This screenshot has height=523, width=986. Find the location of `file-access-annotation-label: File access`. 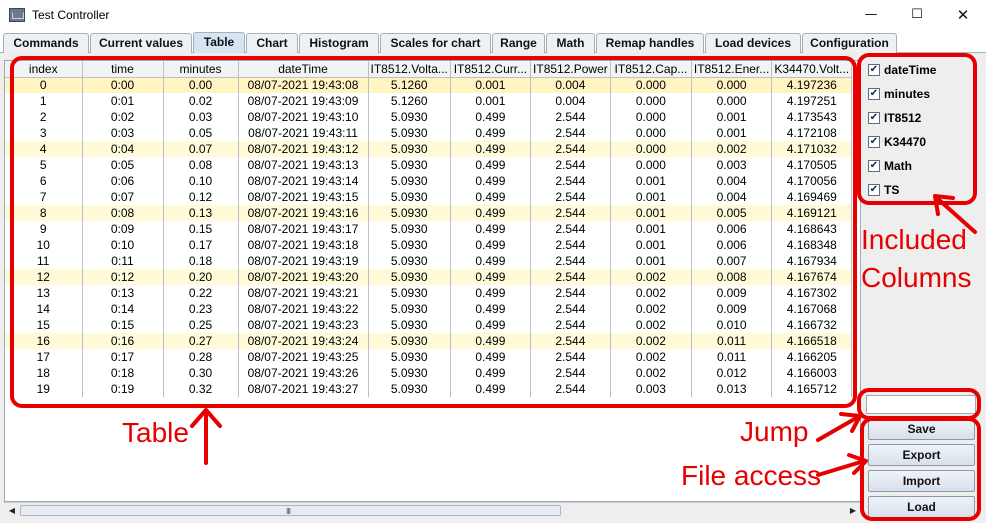

file-access-annotation-label: File access is located at coordinates (751, 475).